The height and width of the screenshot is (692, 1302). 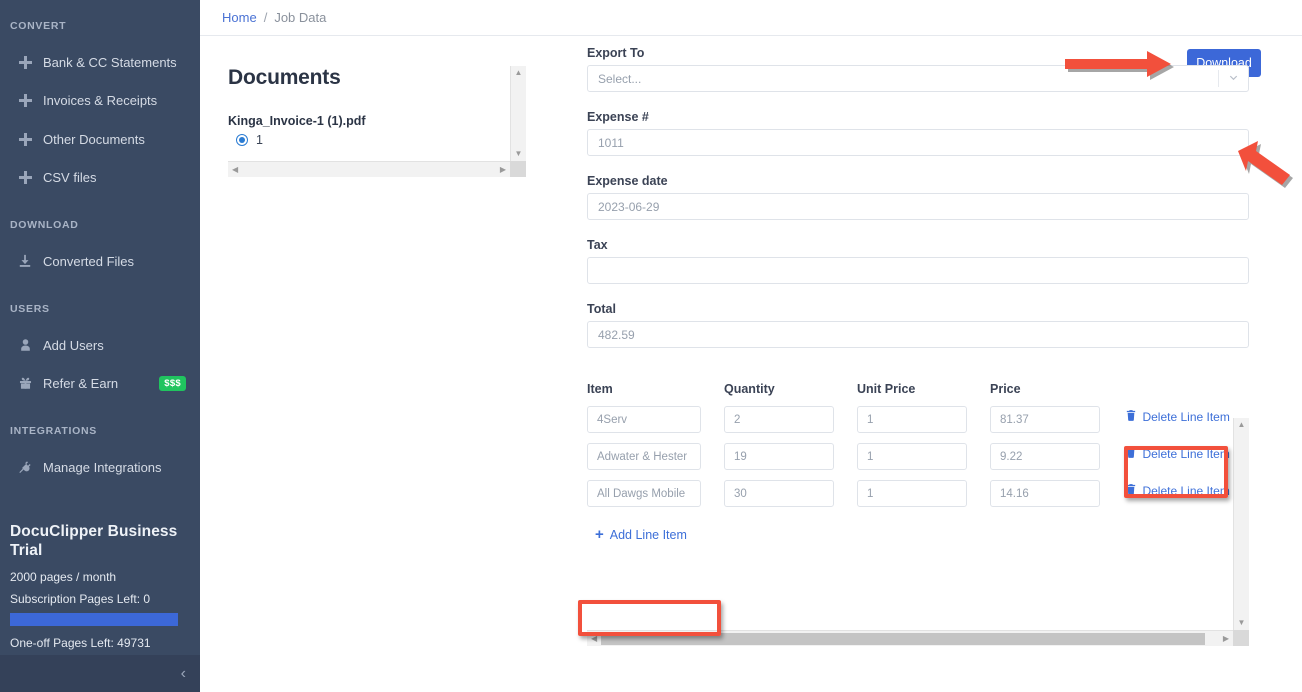 I want to click on sidebar-item-invoices-receipts: Invoices & Receipts, so click(x=100, y=100).